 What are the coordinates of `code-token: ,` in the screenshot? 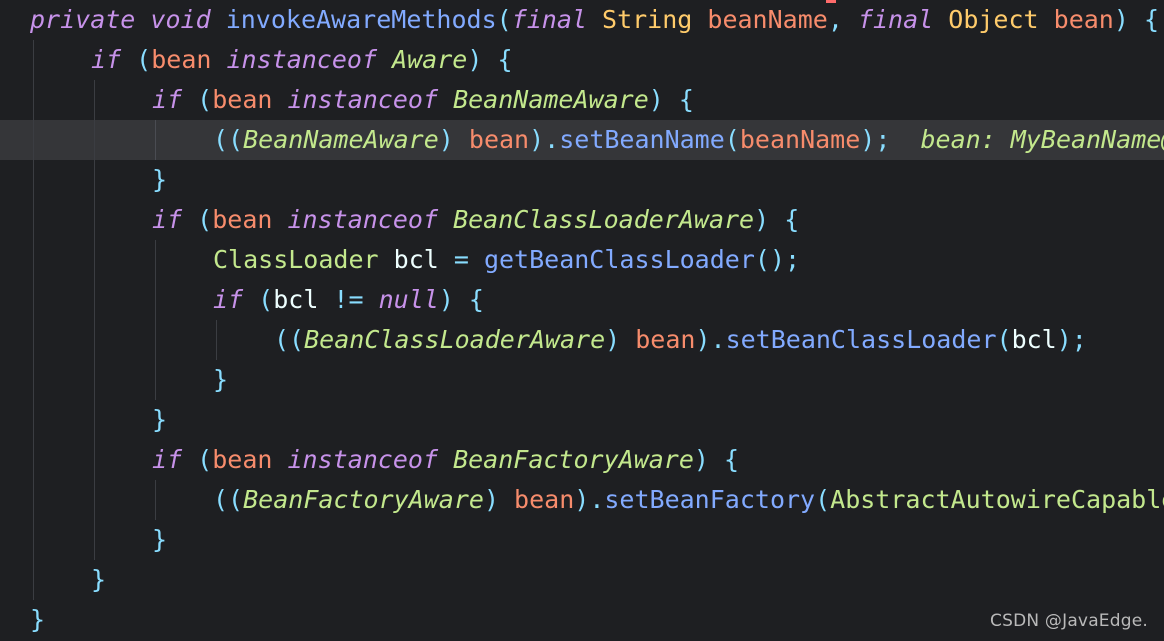 It's located at (842, 19).